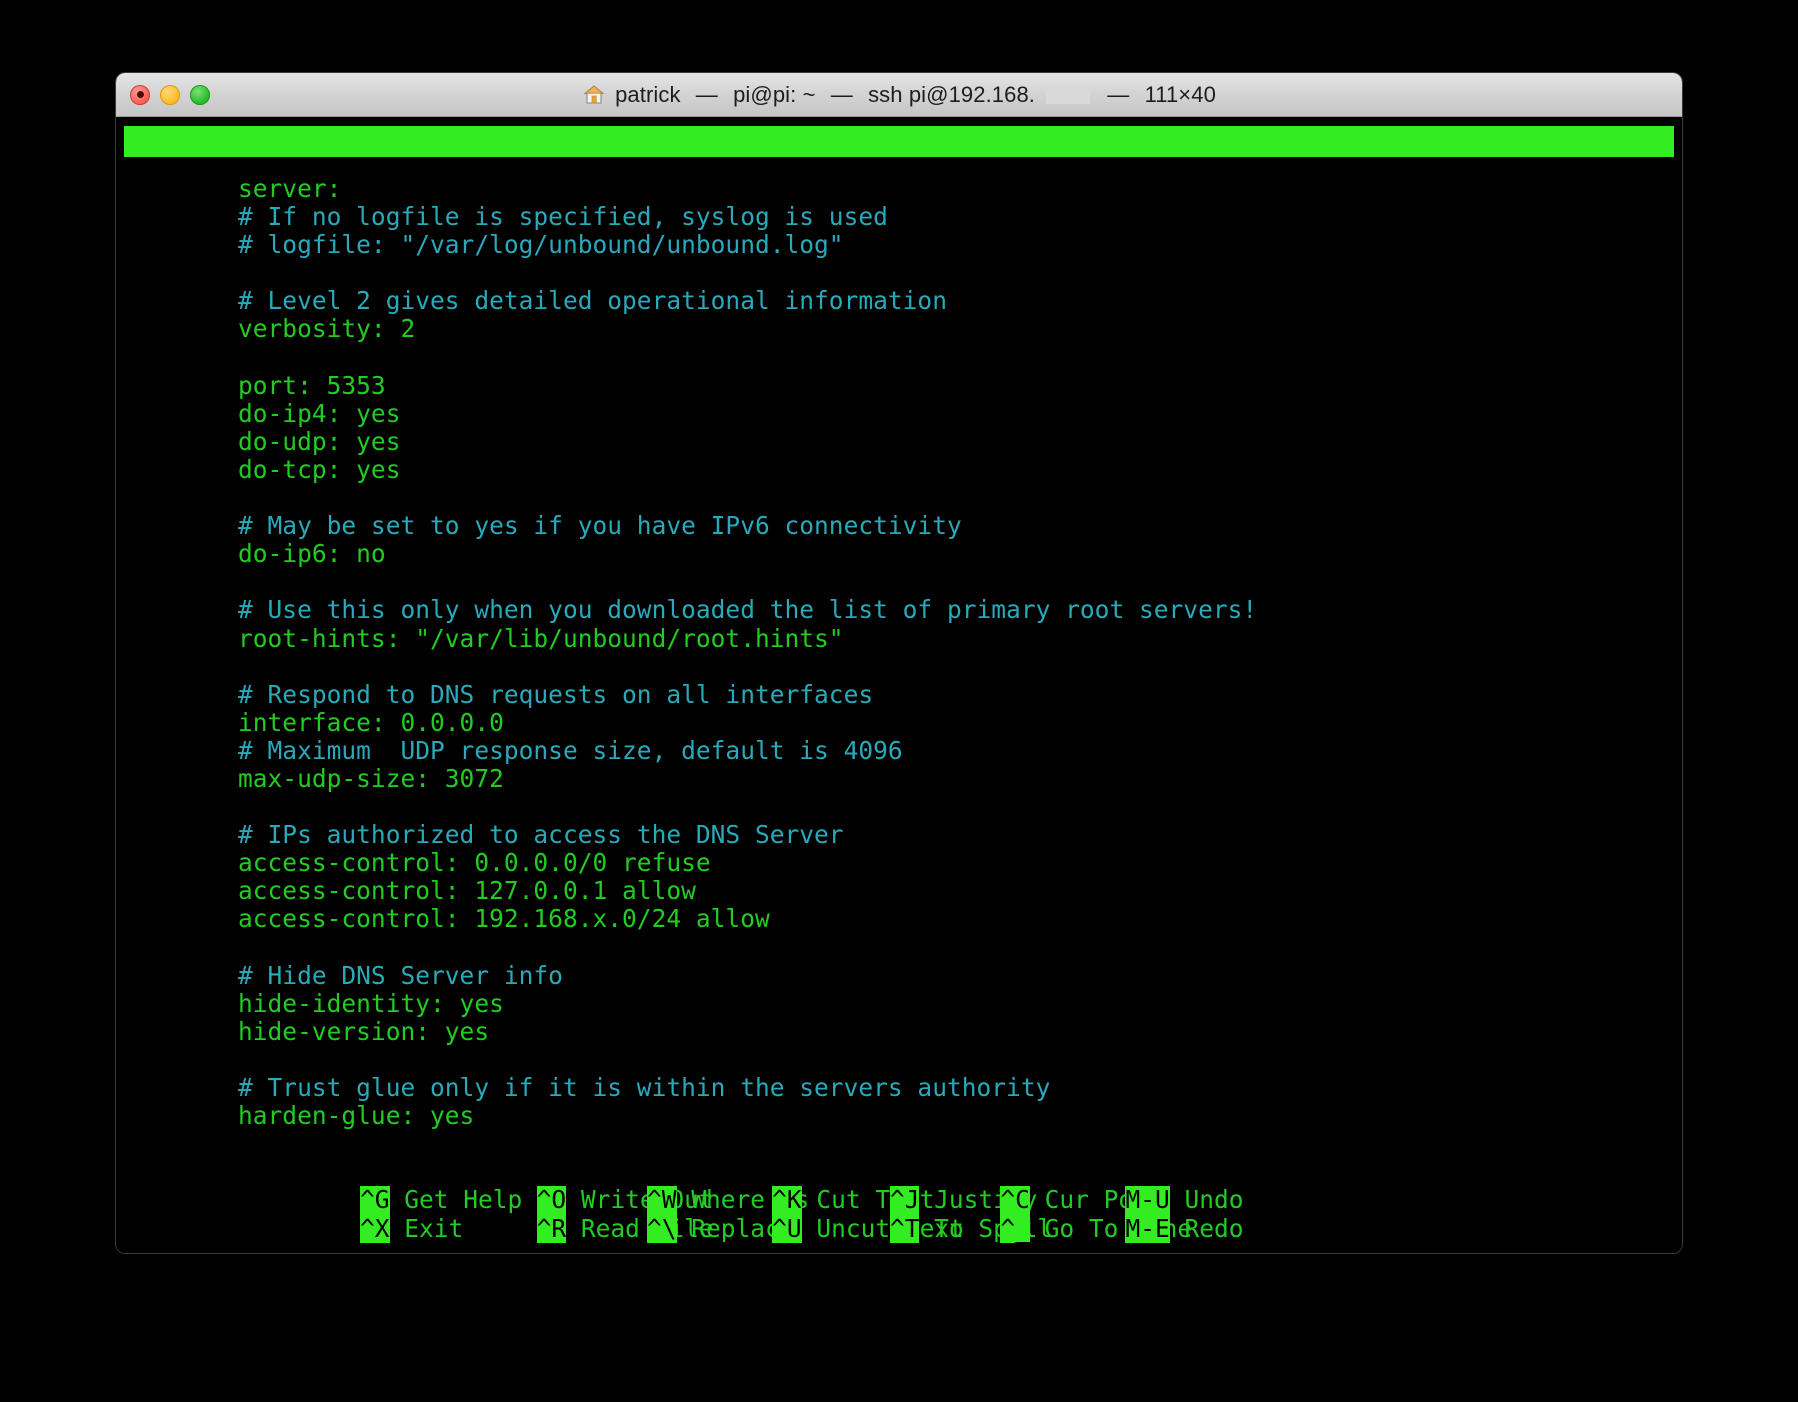 The width and height of the screenshot is (1798, 1402). What do you see at coordinates (1206, 1228) in the screenshot?
I see `shortcut-label-redo: Redo` at bounding box center [1206, 1228].